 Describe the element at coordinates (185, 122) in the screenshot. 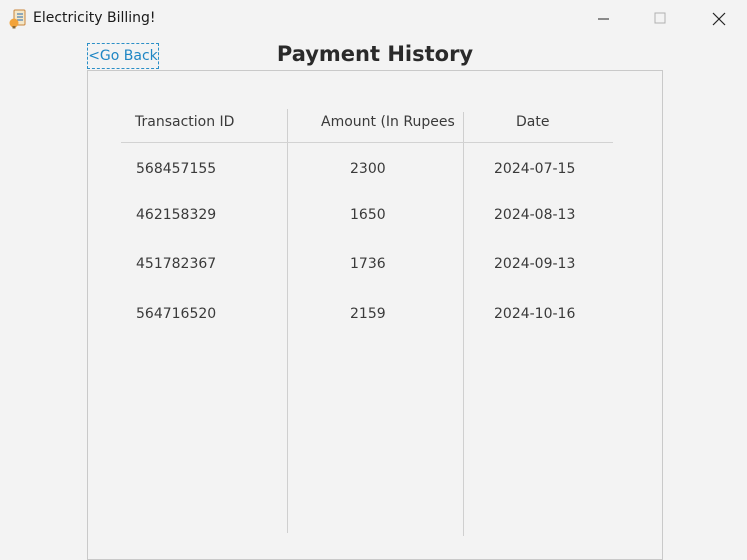

I see `column-header-transaction-id: Transaction ID` at that location.